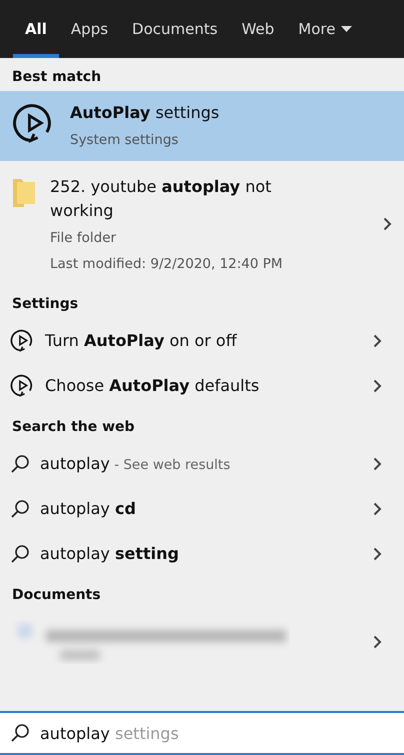 The image size is (404, 755). Describe the element at coordinates (258, 29) in the screenshot. I see `search-tab: Web` at that location.